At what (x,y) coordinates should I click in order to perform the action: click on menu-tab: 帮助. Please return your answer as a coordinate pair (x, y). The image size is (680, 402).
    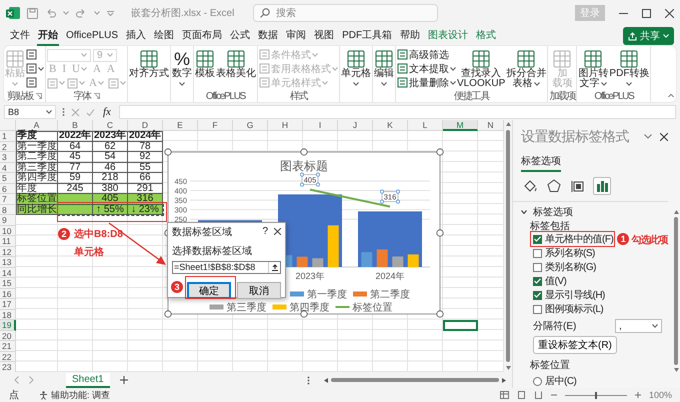
    Looking at the image, I should click on (410, 36).